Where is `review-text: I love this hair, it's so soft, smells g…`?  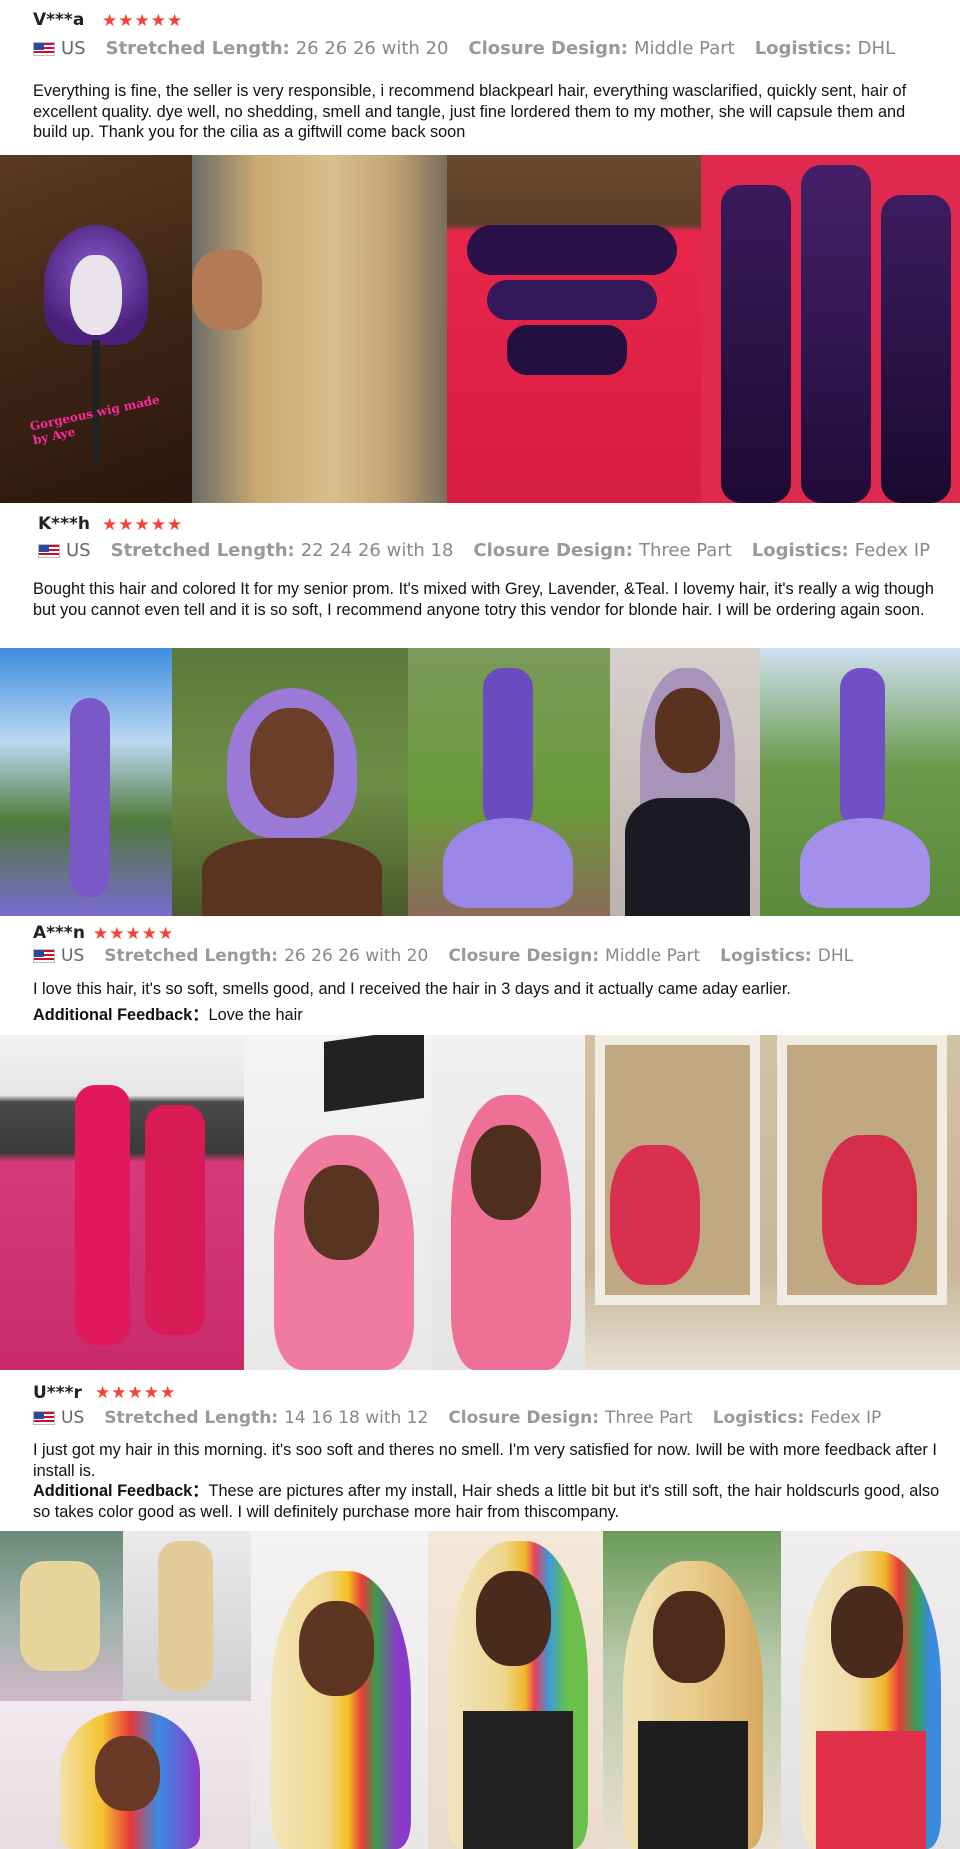
review-text: I love this hair, it's so soft, smells g… is located at coordinates (412, 989).